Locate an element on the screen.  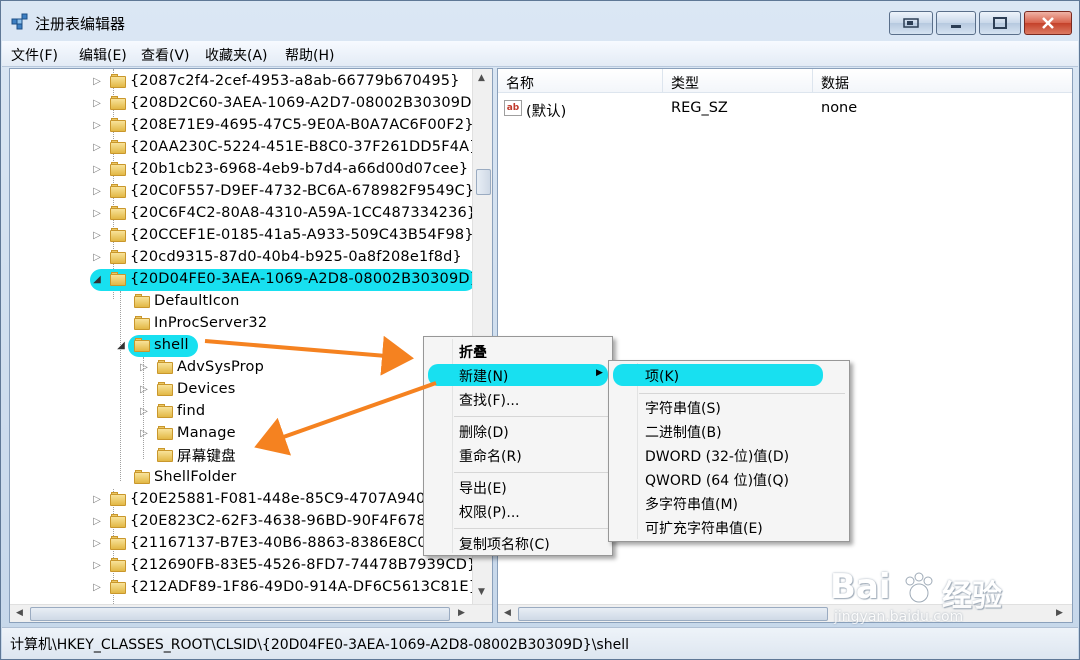
title-bar: 注册表编辑器 is located at coordinates (540, 21).